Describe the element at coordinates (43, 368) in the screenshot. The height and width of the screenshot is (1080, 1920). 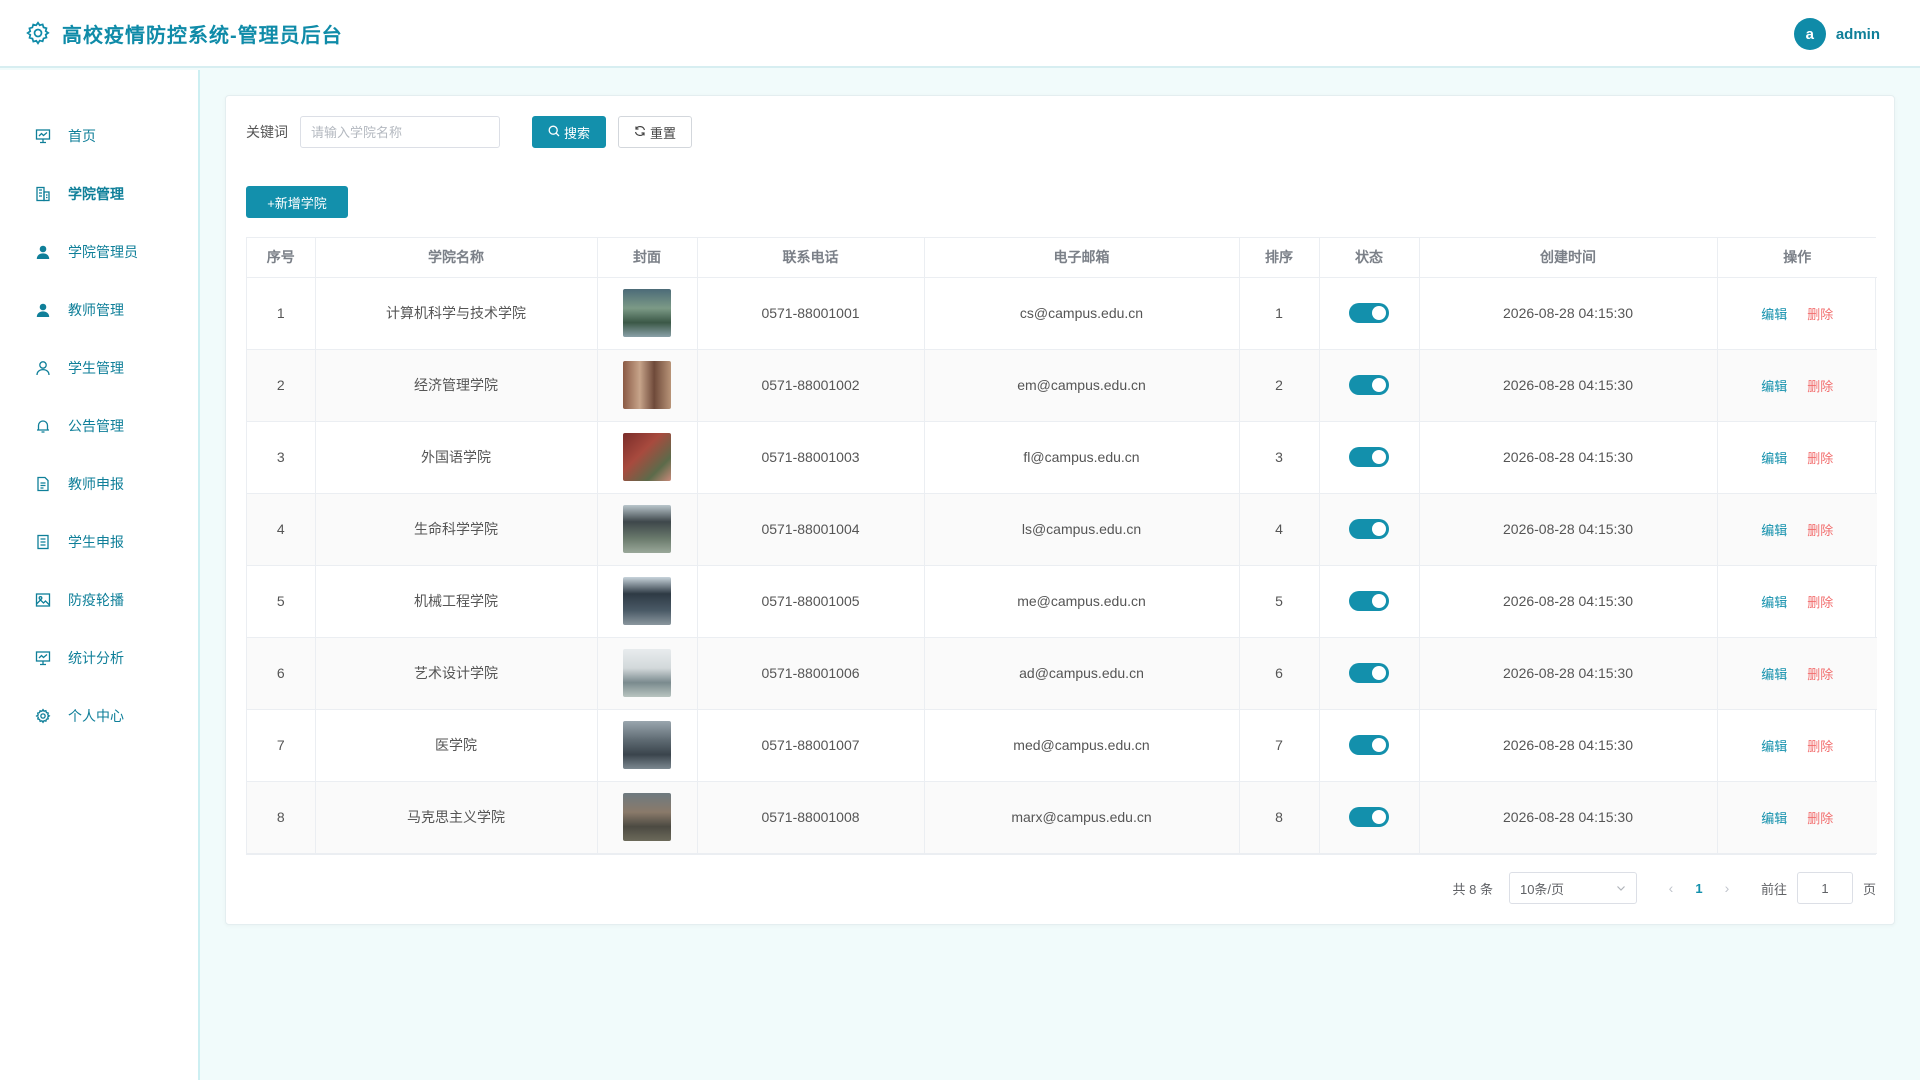
I see `user-outline-icon` at that location.